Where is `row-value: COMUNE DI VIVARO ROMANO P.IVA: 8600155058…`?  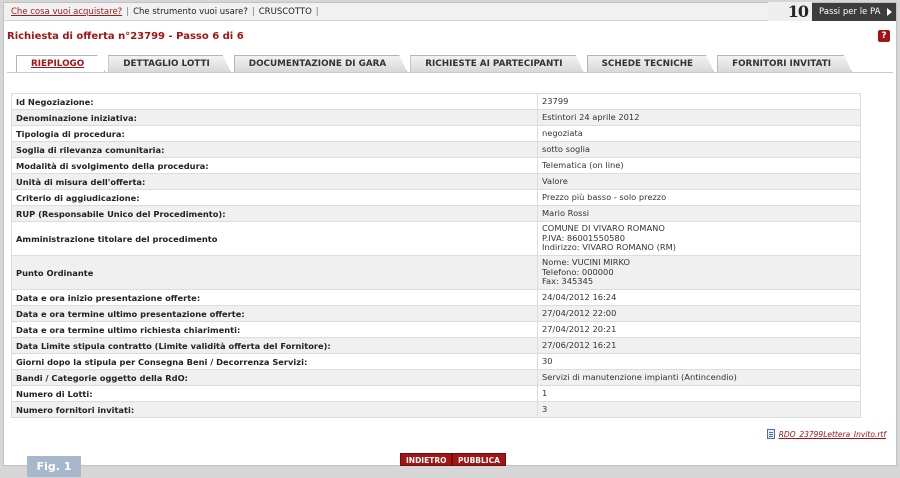 row-value: COMUNE DI VIVARO ROMANO P.IVA: 8600155058… is located at coordinates (699, 238).